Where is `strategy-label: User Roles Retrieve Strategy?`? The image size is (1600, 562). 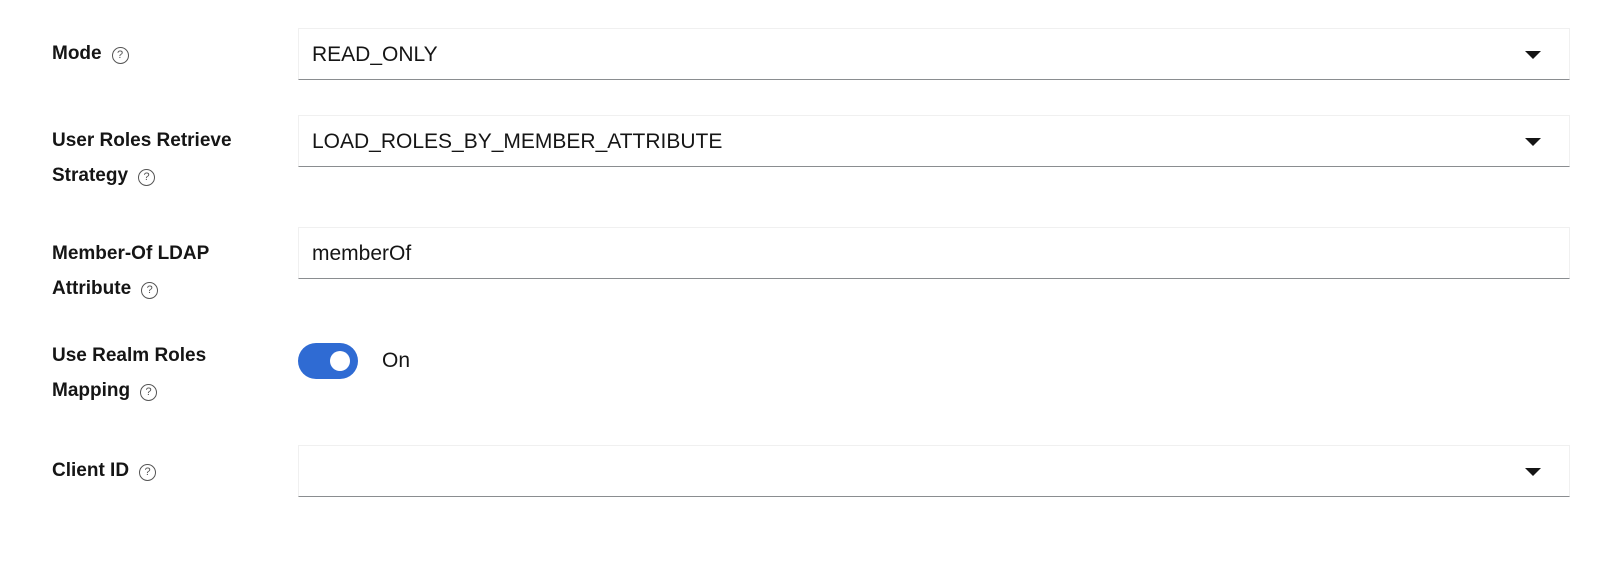
strategy-label: User Roles Retrieve Strategy? is located at coordinates (152, 158).